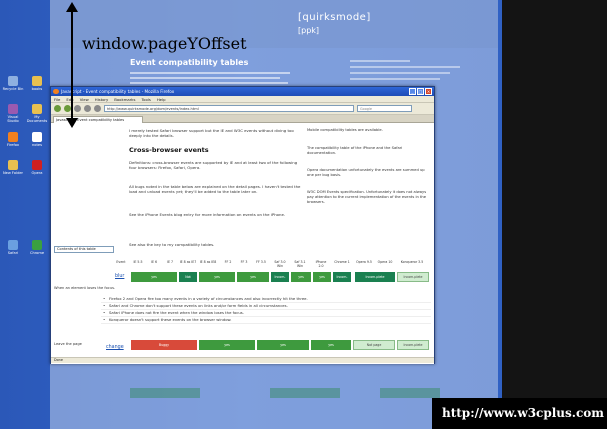  I want to click on annotation-label: window.pageYOffset, so click(164, 43).